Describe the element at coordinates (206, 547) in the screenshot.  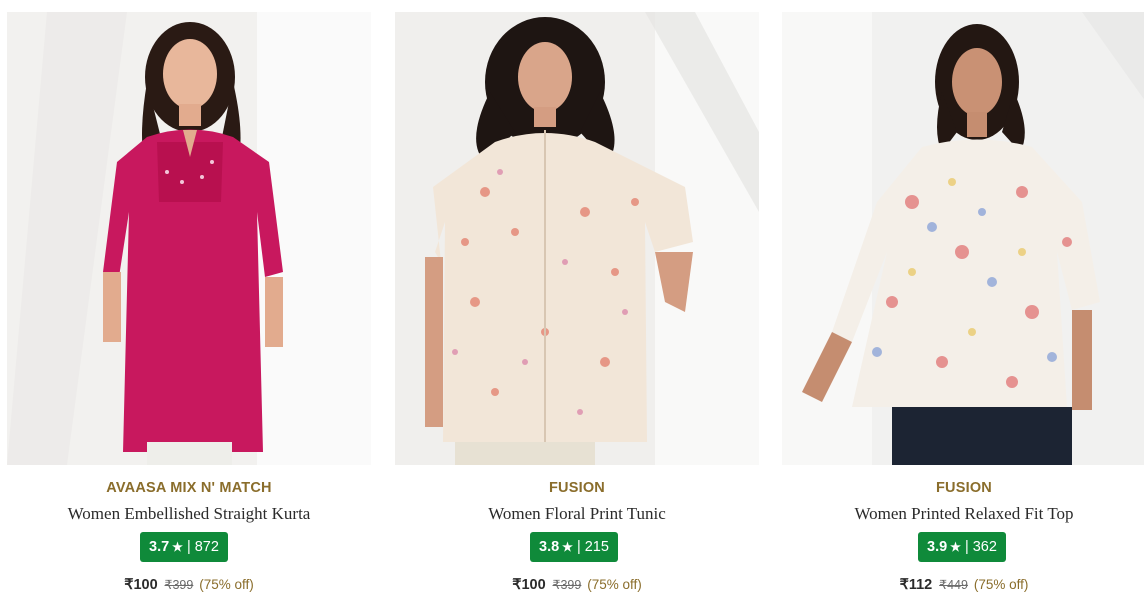
I see `rating-count: 872` at that location.